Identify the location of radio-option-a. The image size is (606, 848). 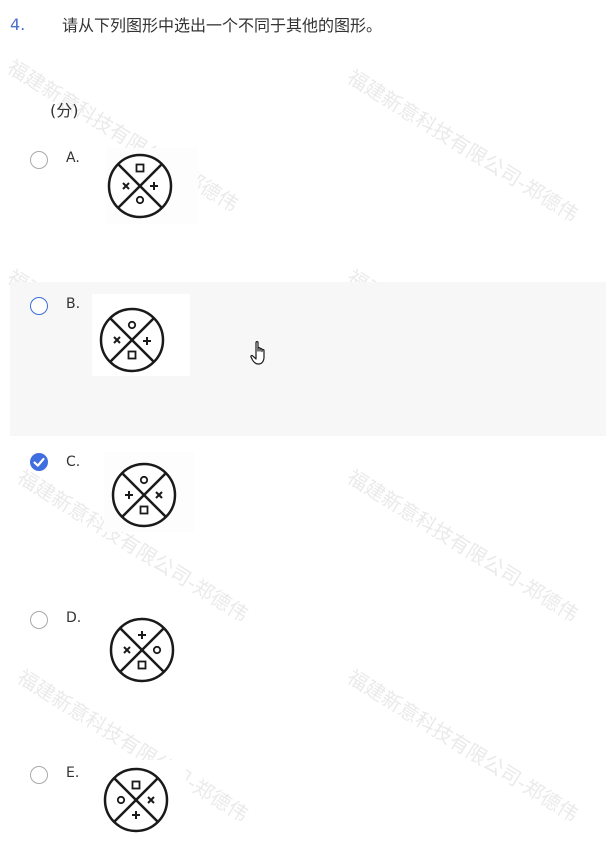
(39, 160).